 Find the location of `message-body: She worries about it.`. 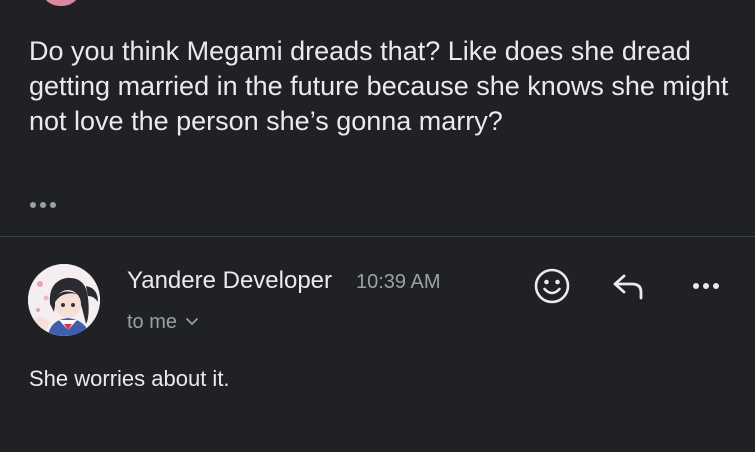

message-body: She worries about it. is located at coordinates (129, 378).